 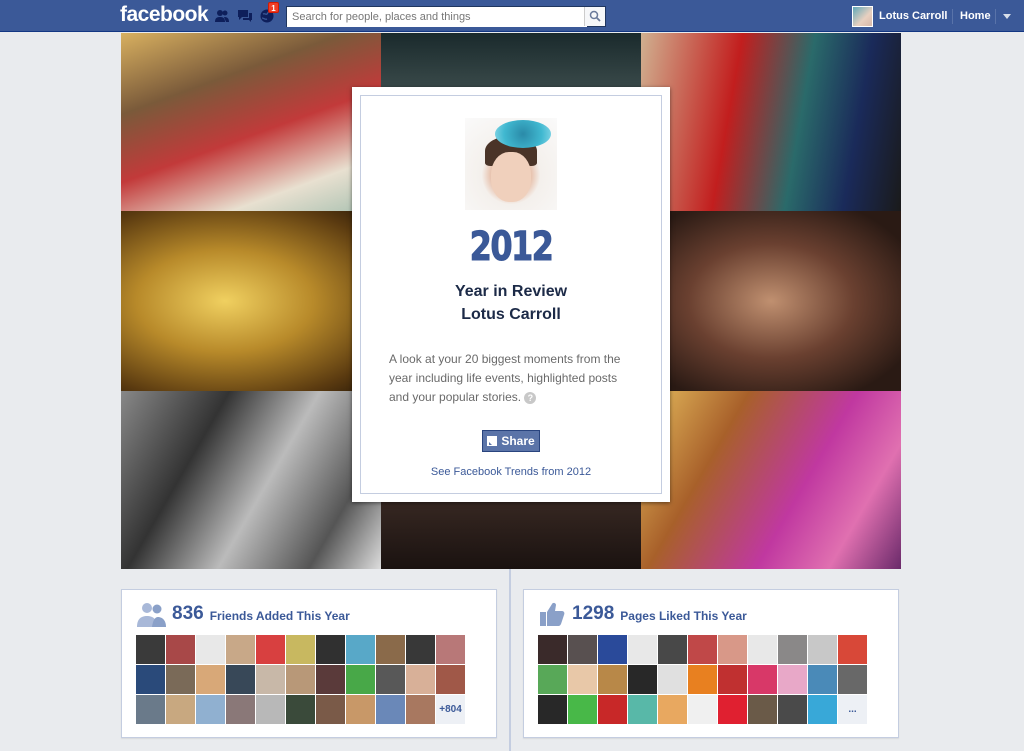 I want to click on friends-added-count: 836, so click(x=188, y=614).